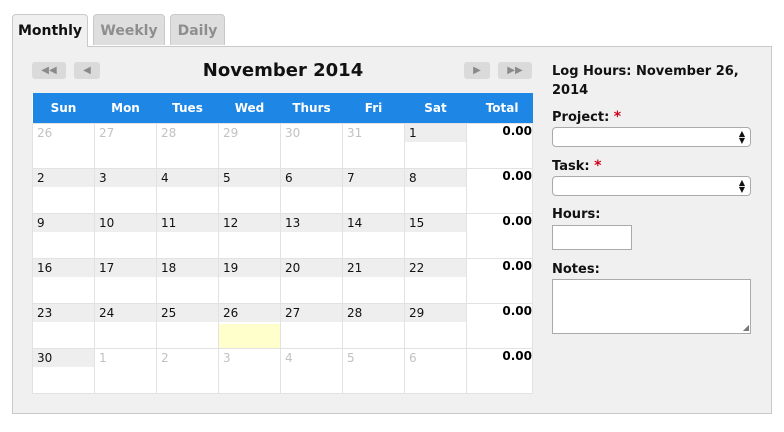 This screenshot has width=784, height=432. Describe the element at coordinates (187, 326) in the screenshot. I see `day-cell: 25` at that location.